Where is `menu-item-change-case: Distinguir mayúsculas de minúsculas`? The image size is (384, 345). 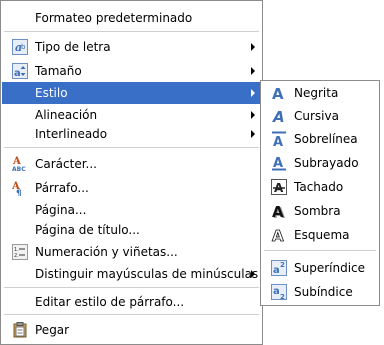 menu-item-change-case: Distinguir mayúsculas de minúsculas is located at coordinates (131, 274).